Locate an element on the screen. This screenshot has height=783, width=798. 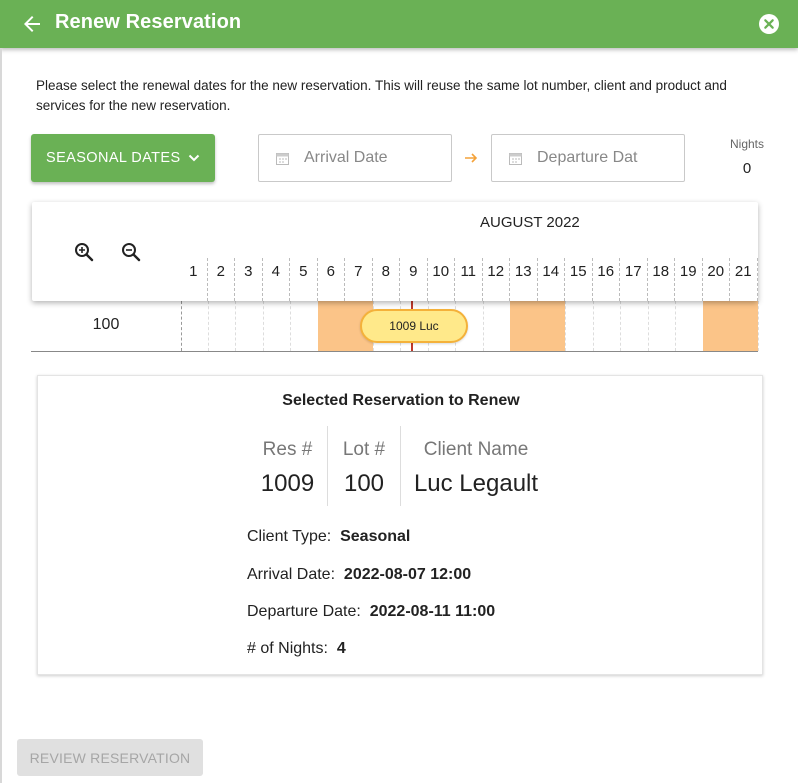
reservation-bar: 1009 Luc is located at coordinates (414, 326).